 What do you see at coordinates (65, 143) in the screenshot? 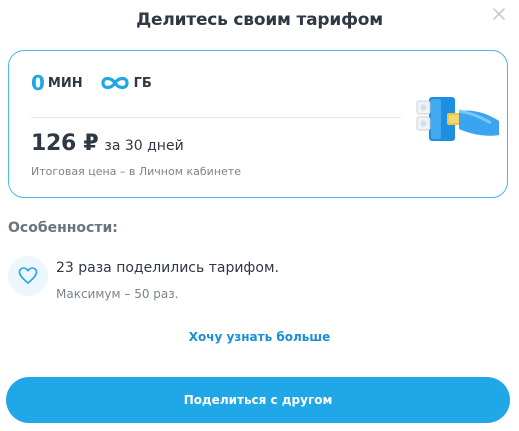
I see `price-value: 126 ₽` at bounding box center [65, 143].